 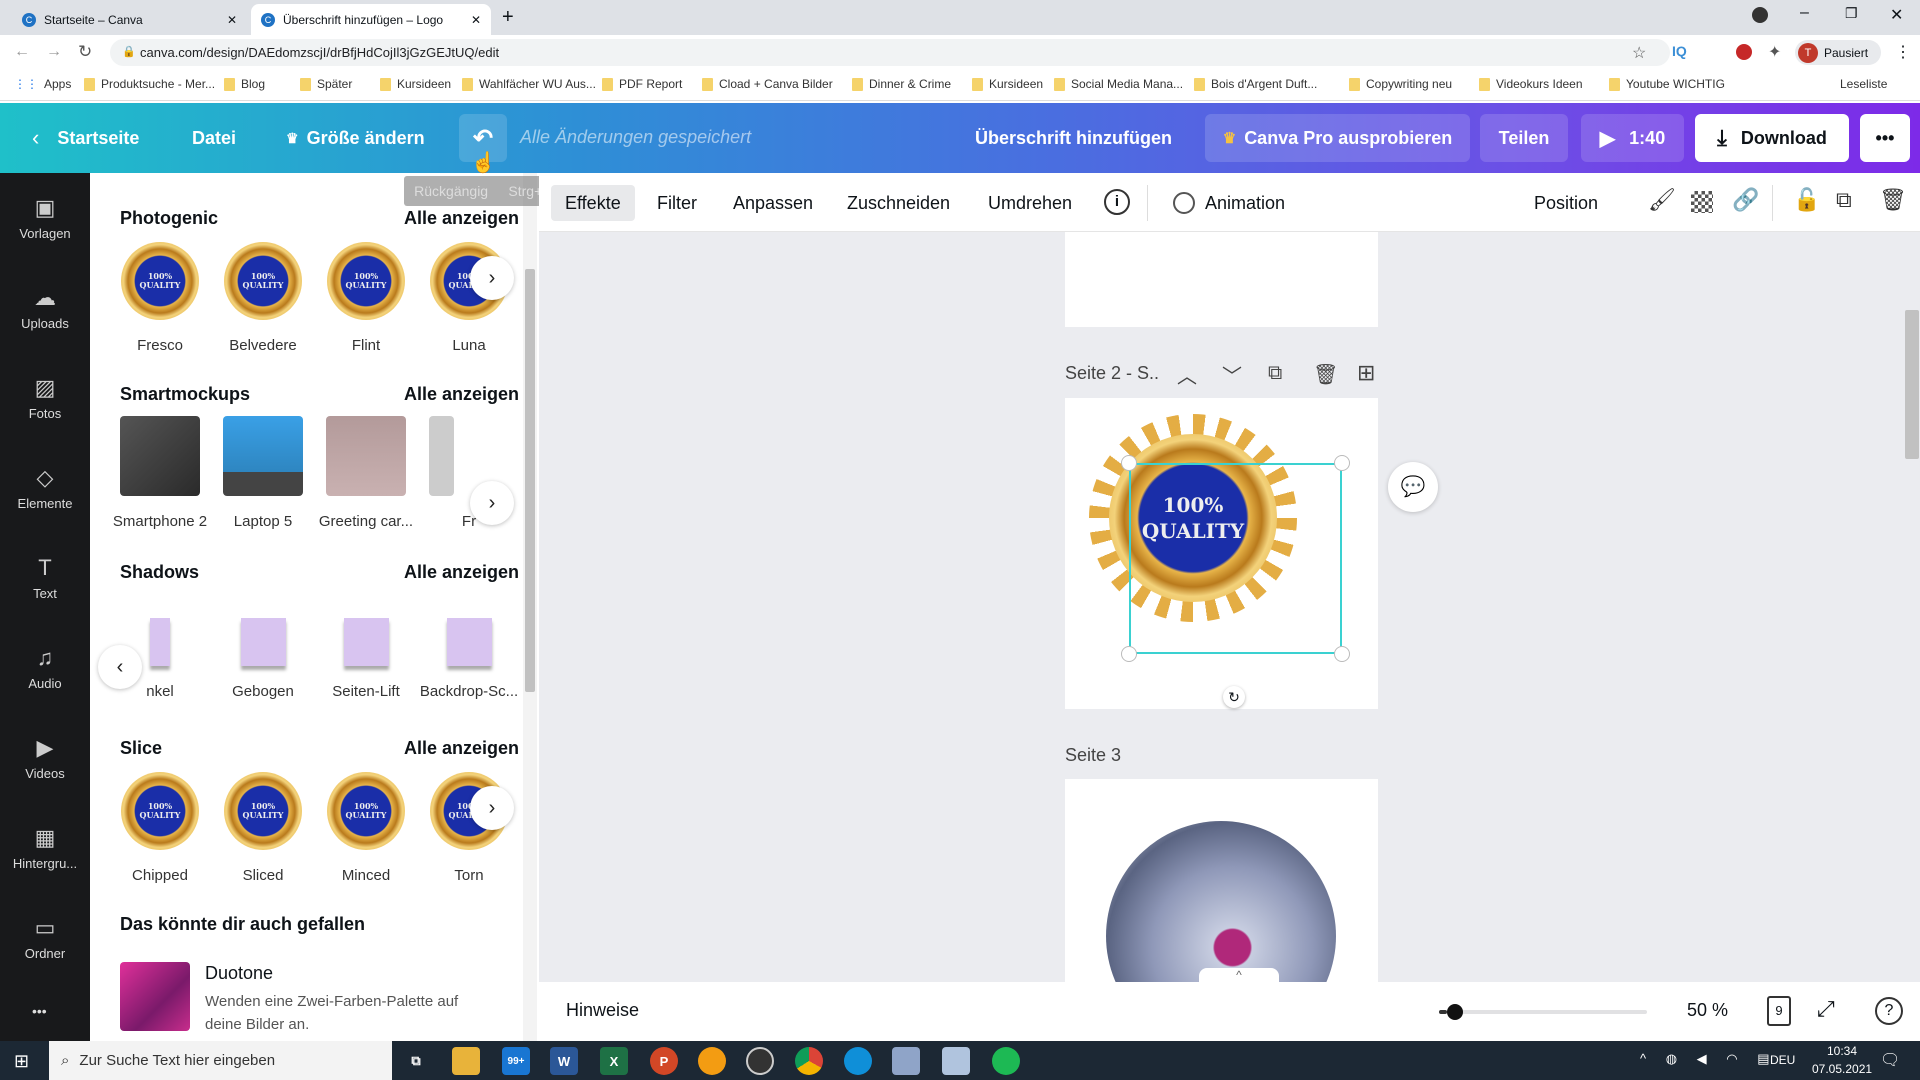 I want to click on home-button: ‹ Startseite, so click(x=85, y=138).